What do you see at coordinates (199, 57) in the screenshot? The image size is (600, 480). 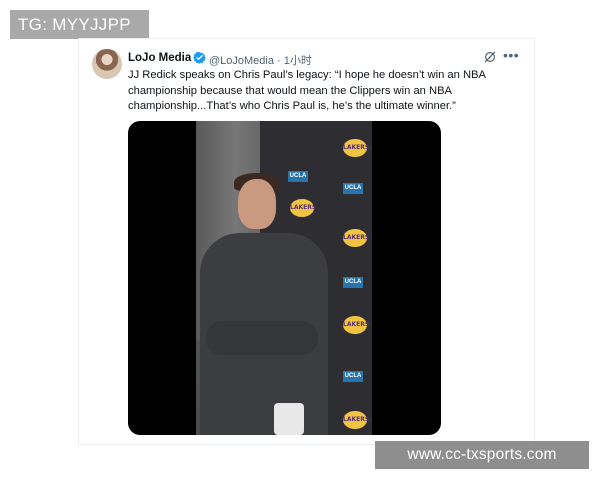 I see `verified-badge-icon` at bounding box center [199, 57].